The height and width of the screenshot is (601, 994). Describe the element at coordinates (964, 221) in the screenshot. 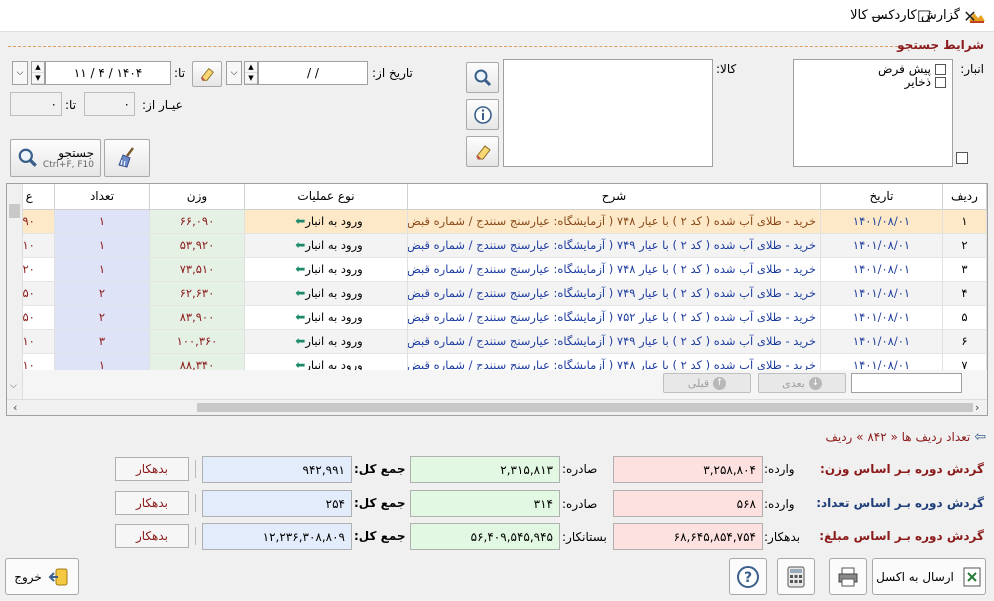

I see `row-index: ۱` at that location.